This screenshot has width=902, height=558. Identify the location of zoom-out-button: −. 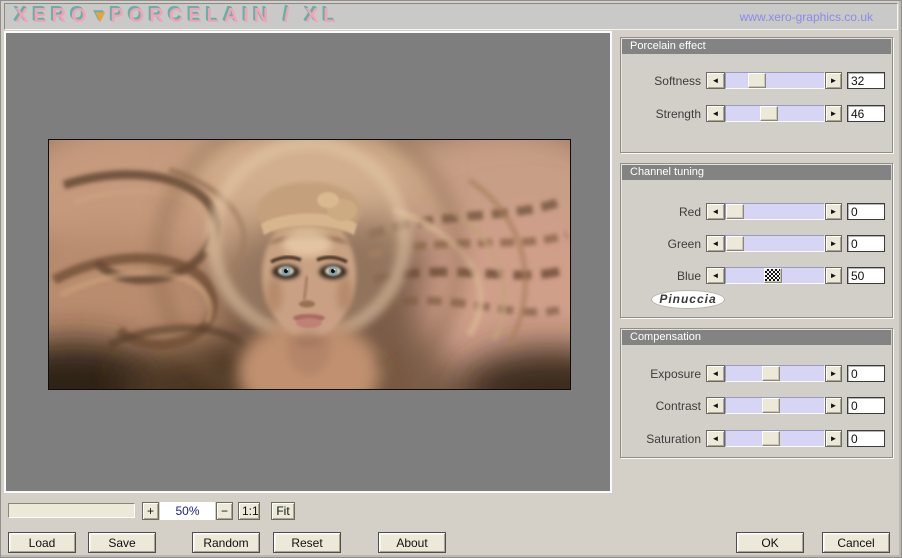
(224, 511).